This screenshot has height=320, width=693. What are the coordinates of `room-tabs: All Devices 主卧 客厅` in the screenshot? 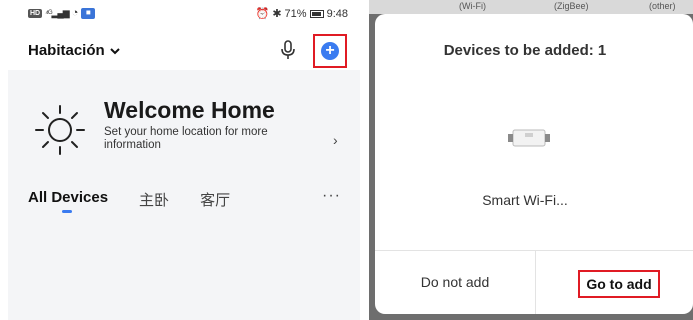 It's located at (144, 204).